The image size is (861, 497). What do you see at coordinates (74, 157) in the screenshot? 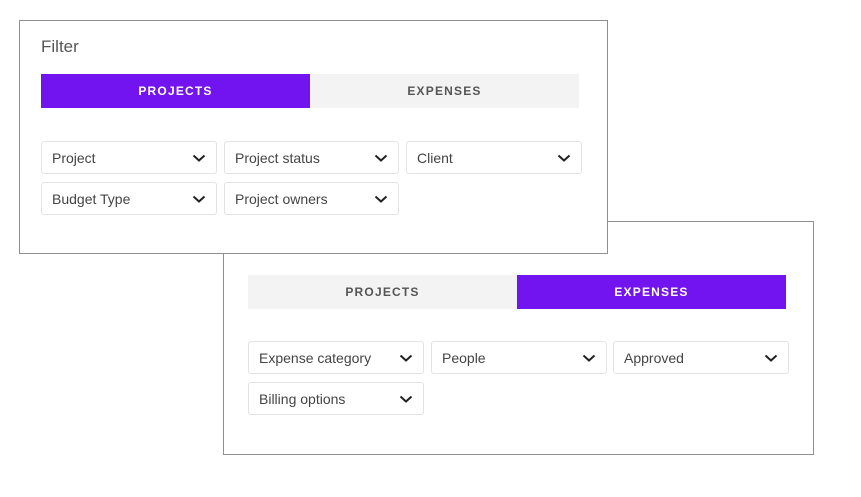
I see `dropdown-label: Project` at bounding box center [74, 157].